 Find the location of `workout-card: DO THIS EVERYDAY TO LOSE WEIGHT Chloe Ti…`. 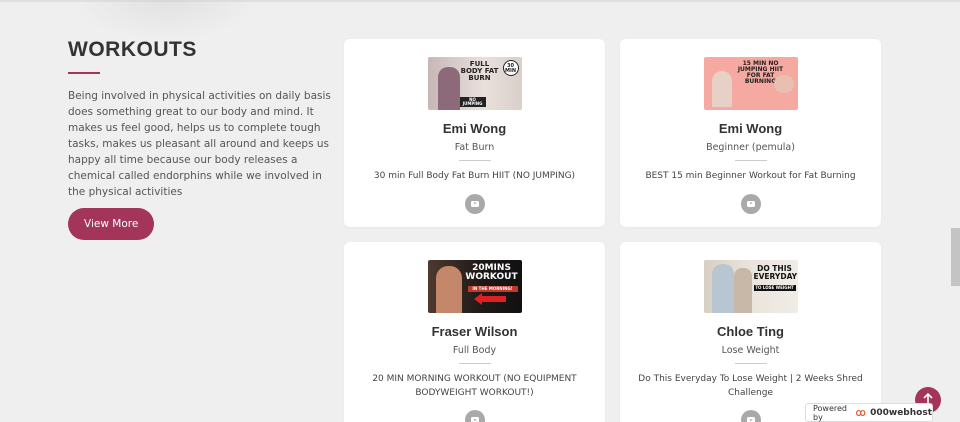

workout-card: DO THIS EVERYDAY TO LOSE WEIGHT Chloe Ti… is located at coordinates (750, 332).